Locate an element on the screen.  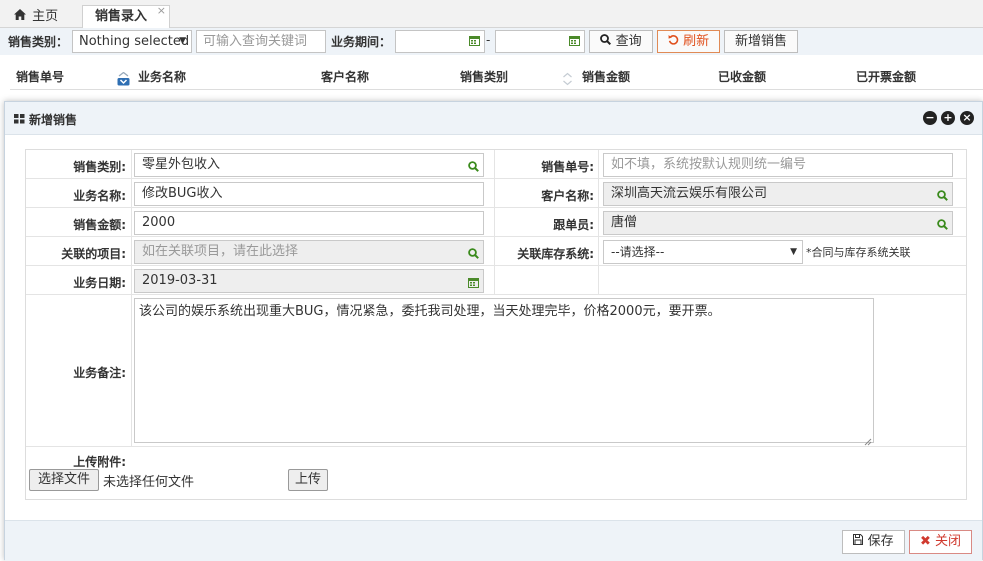
sales-grid-header: 销售单号 业务名称 客户名称 销售类别 销售金额 已收金额 已开票金额 is located at coordinates (491, 75).